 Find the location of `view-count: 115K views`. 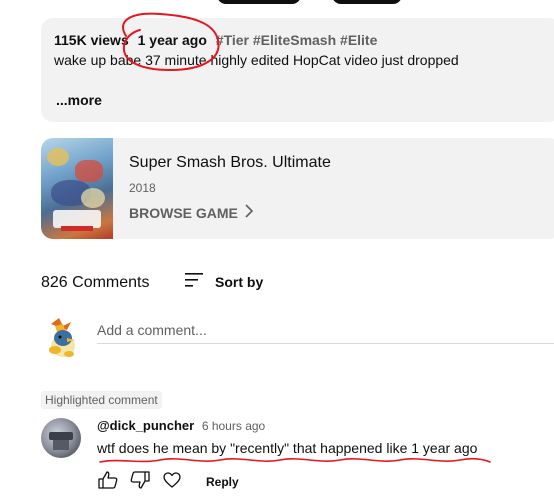

view-count: 115K views is located at coordinates (91, 40).